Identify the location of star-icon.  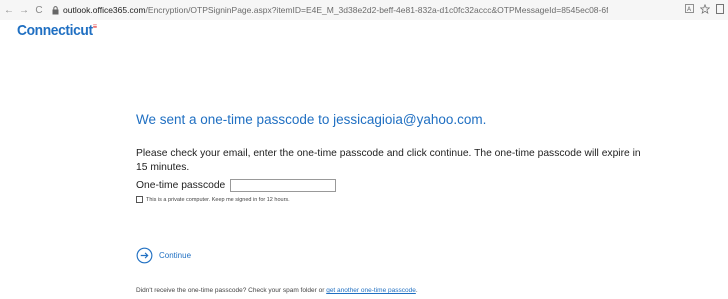
(705, 10).